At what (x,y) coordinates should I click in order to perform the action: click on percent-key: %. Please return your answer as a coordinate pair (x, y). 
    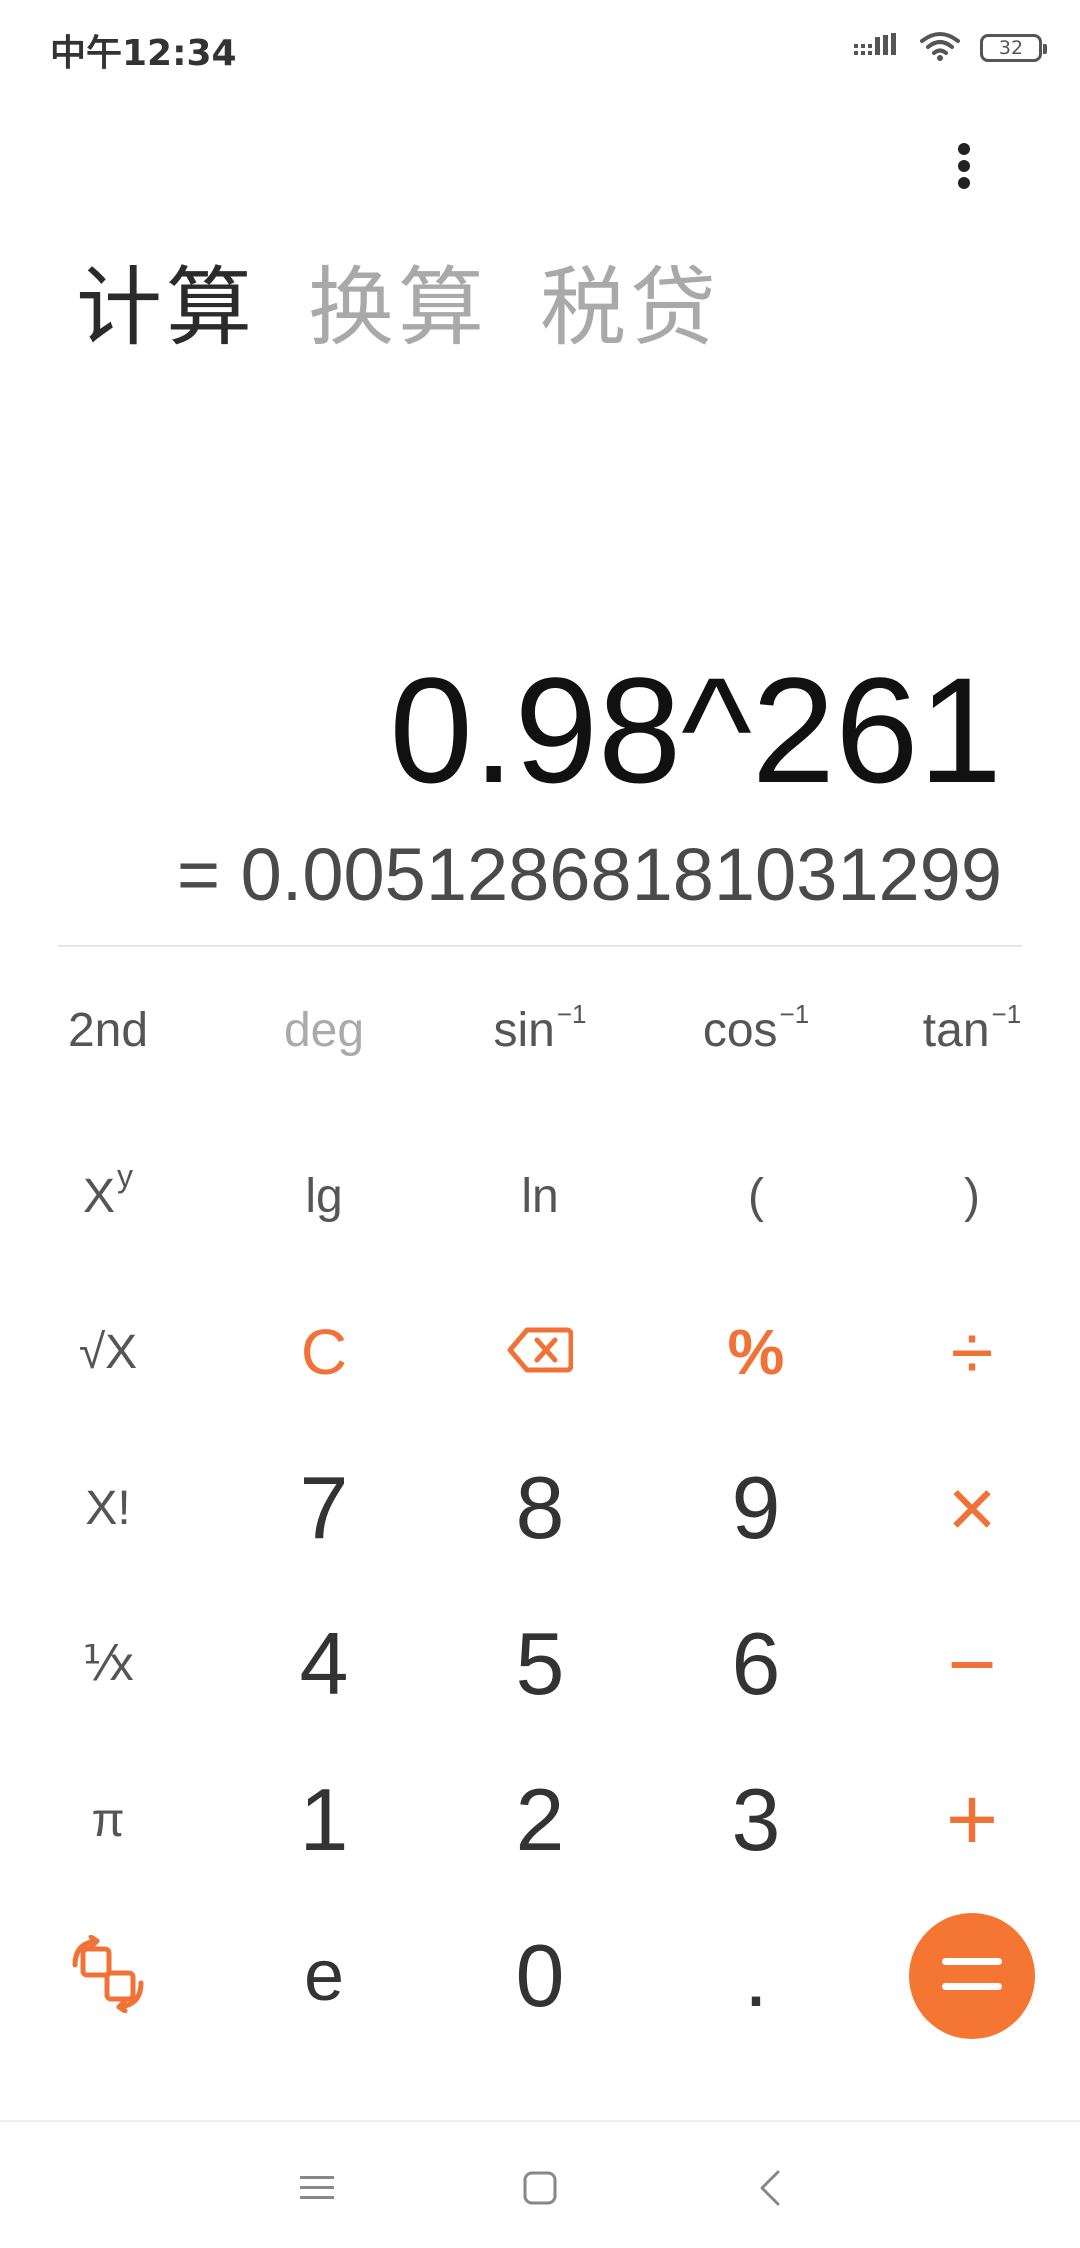
    Looking at the image, I should click on (756, 1352).